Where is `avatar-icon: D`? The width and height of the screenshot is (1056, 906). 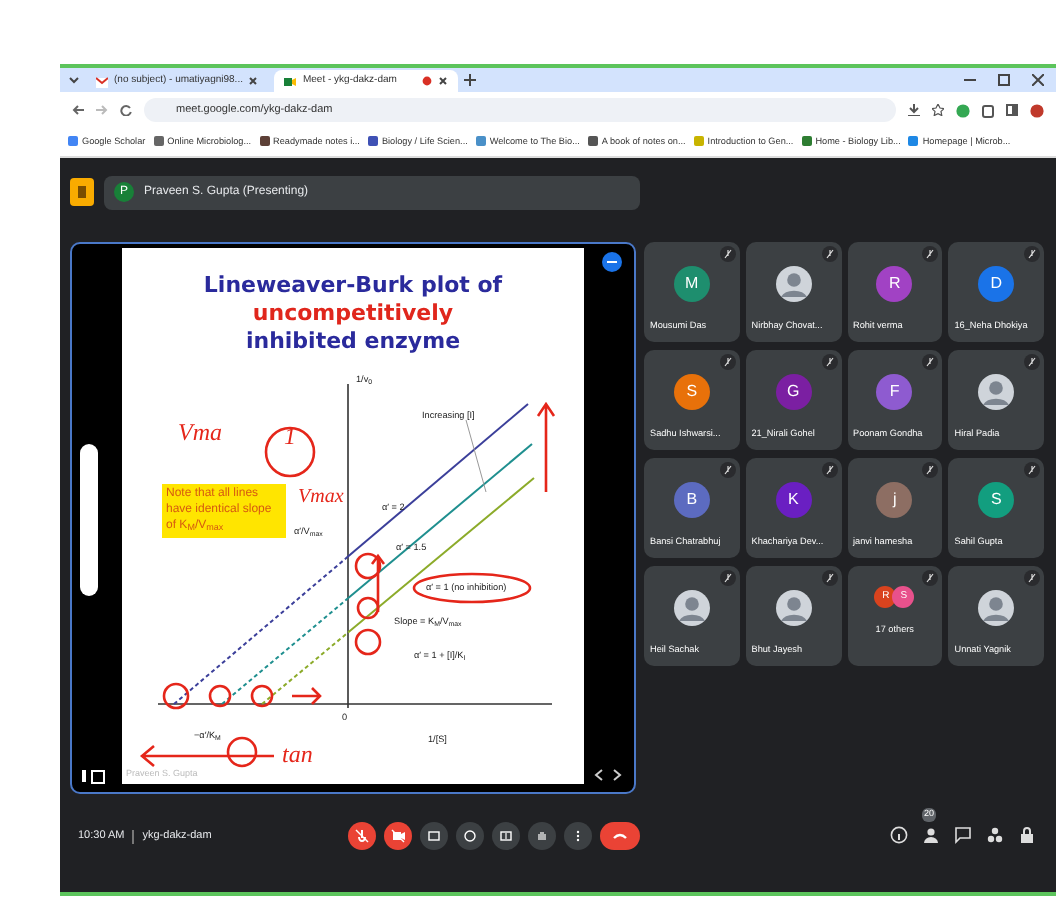
avatar-icon: D is located at coordinates (996, 284).